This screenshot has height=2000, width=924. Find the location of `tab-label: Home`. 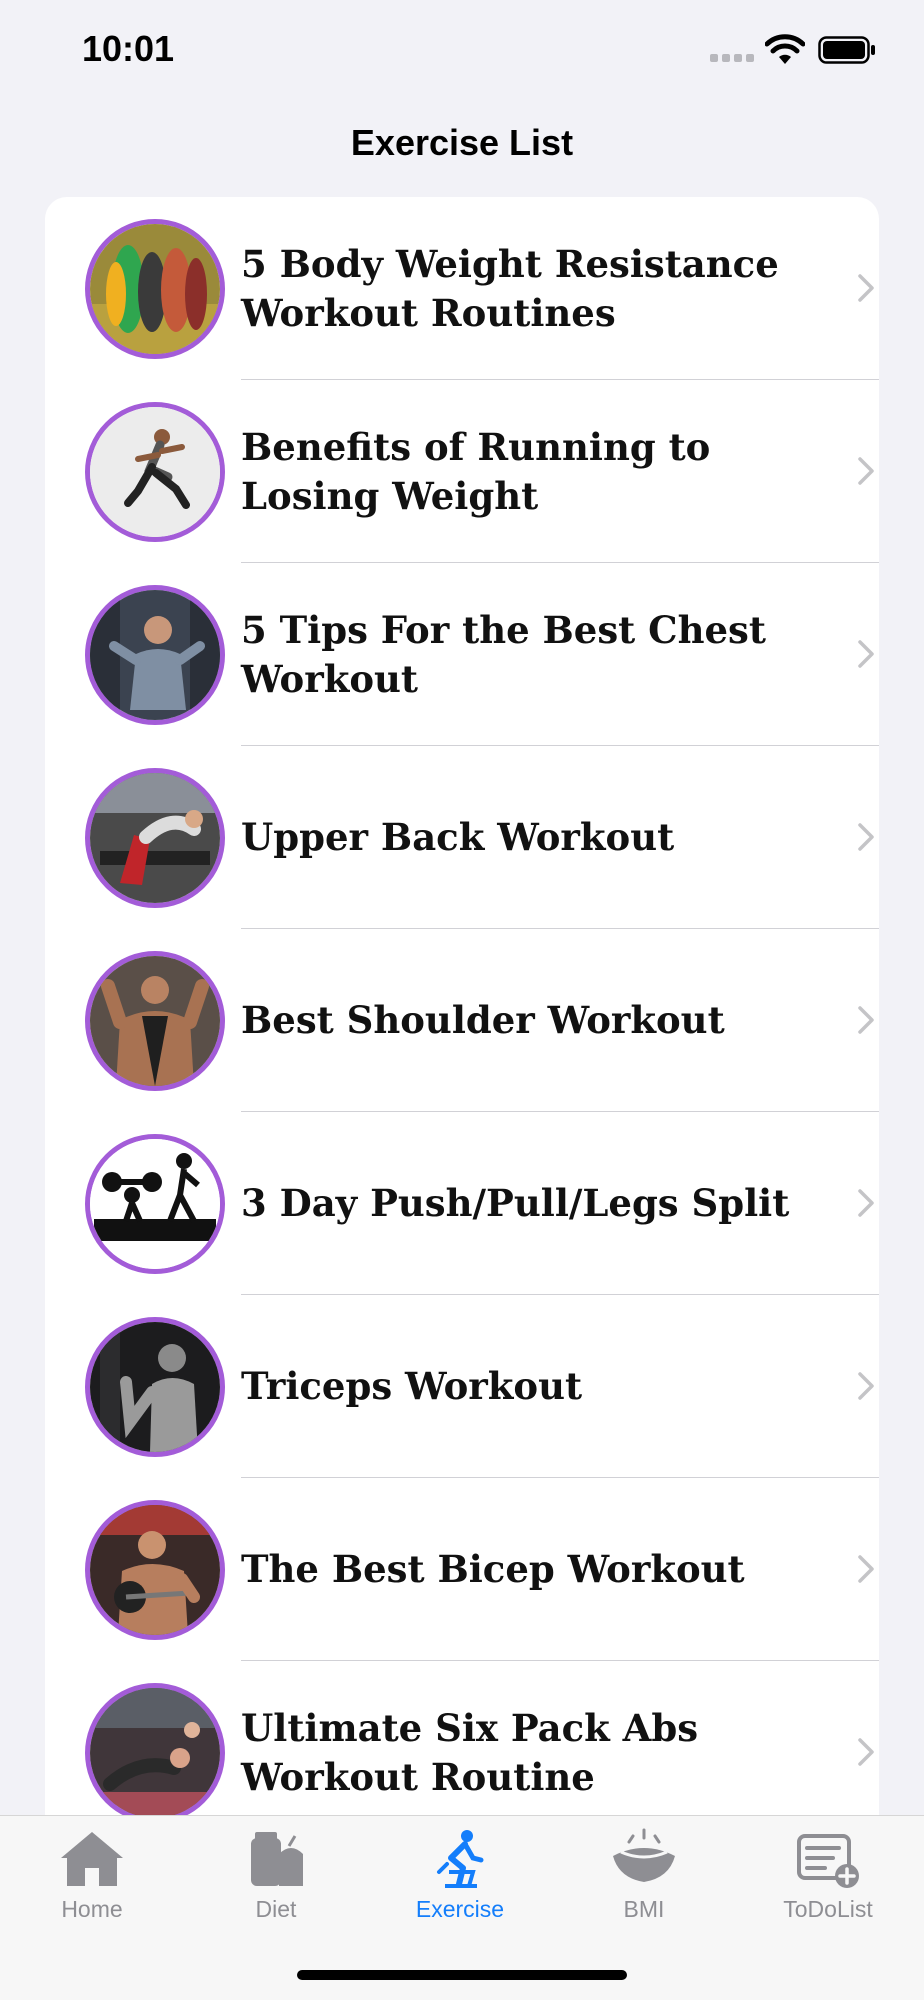

tab-label: Home is located at coordinates (92, 1909).